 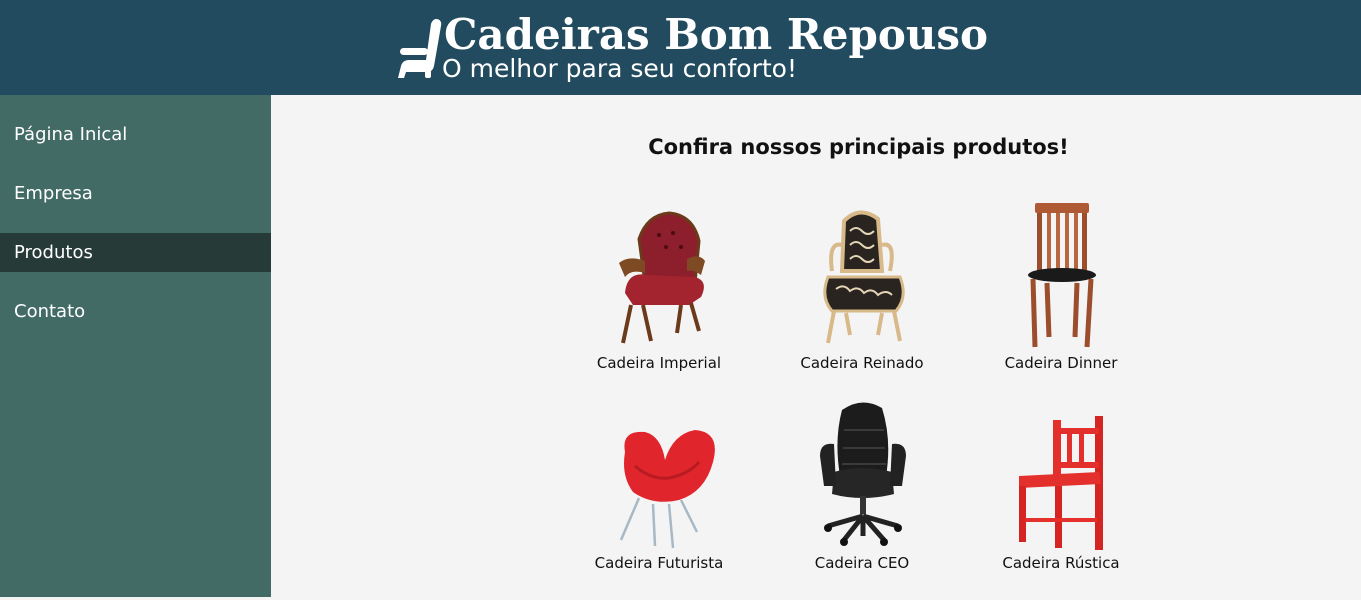 I want to click on black-office-chair-image, so click(x=863, y=474).